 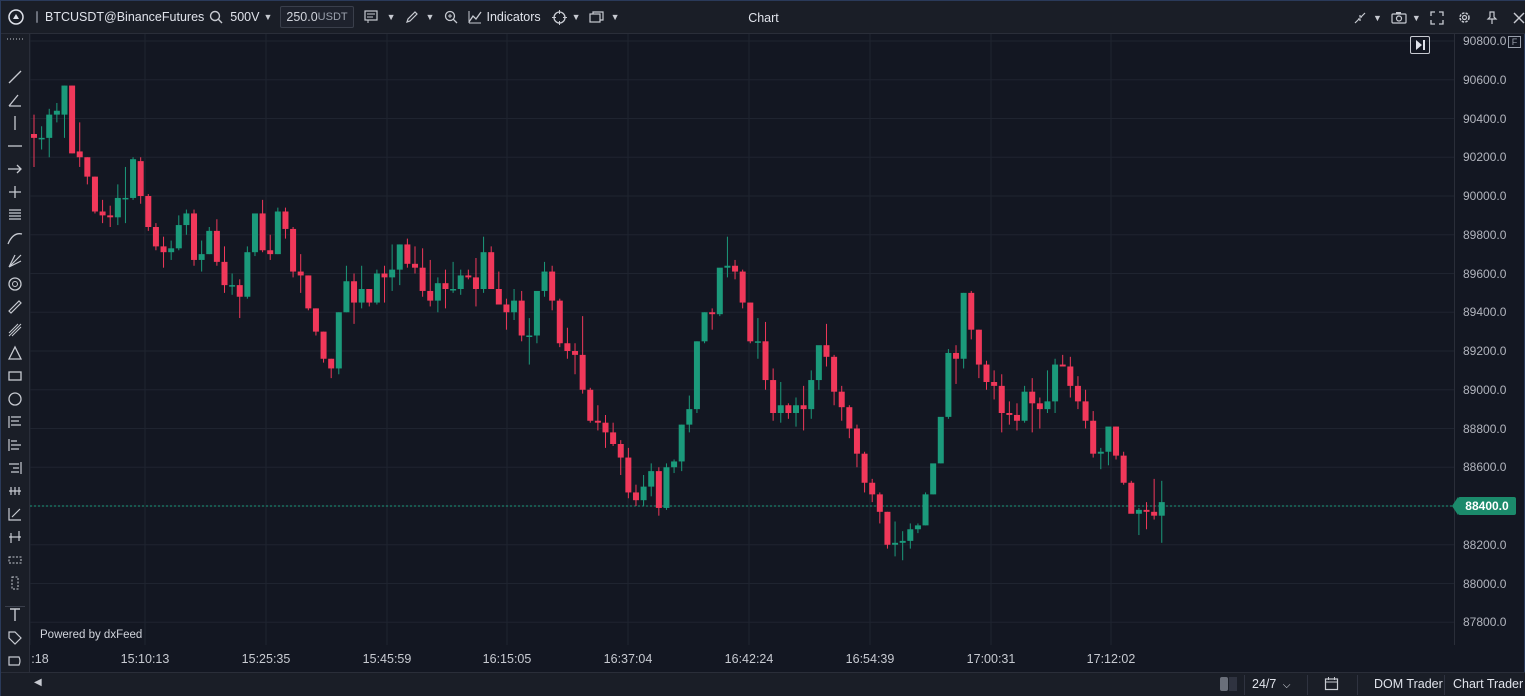 What do you see at coordinates (1492, 17) in the screenshot?
I see `pin-icon` at bounding box center [1492, 17].